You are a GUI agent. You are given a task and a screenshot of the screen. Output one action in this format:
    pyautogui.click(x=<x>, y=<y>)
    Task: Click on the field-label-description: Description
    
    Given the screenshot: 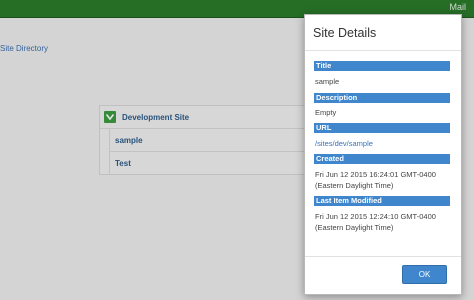 What is the action you would take?
    pyautogui.click(x=382, y=98)
    